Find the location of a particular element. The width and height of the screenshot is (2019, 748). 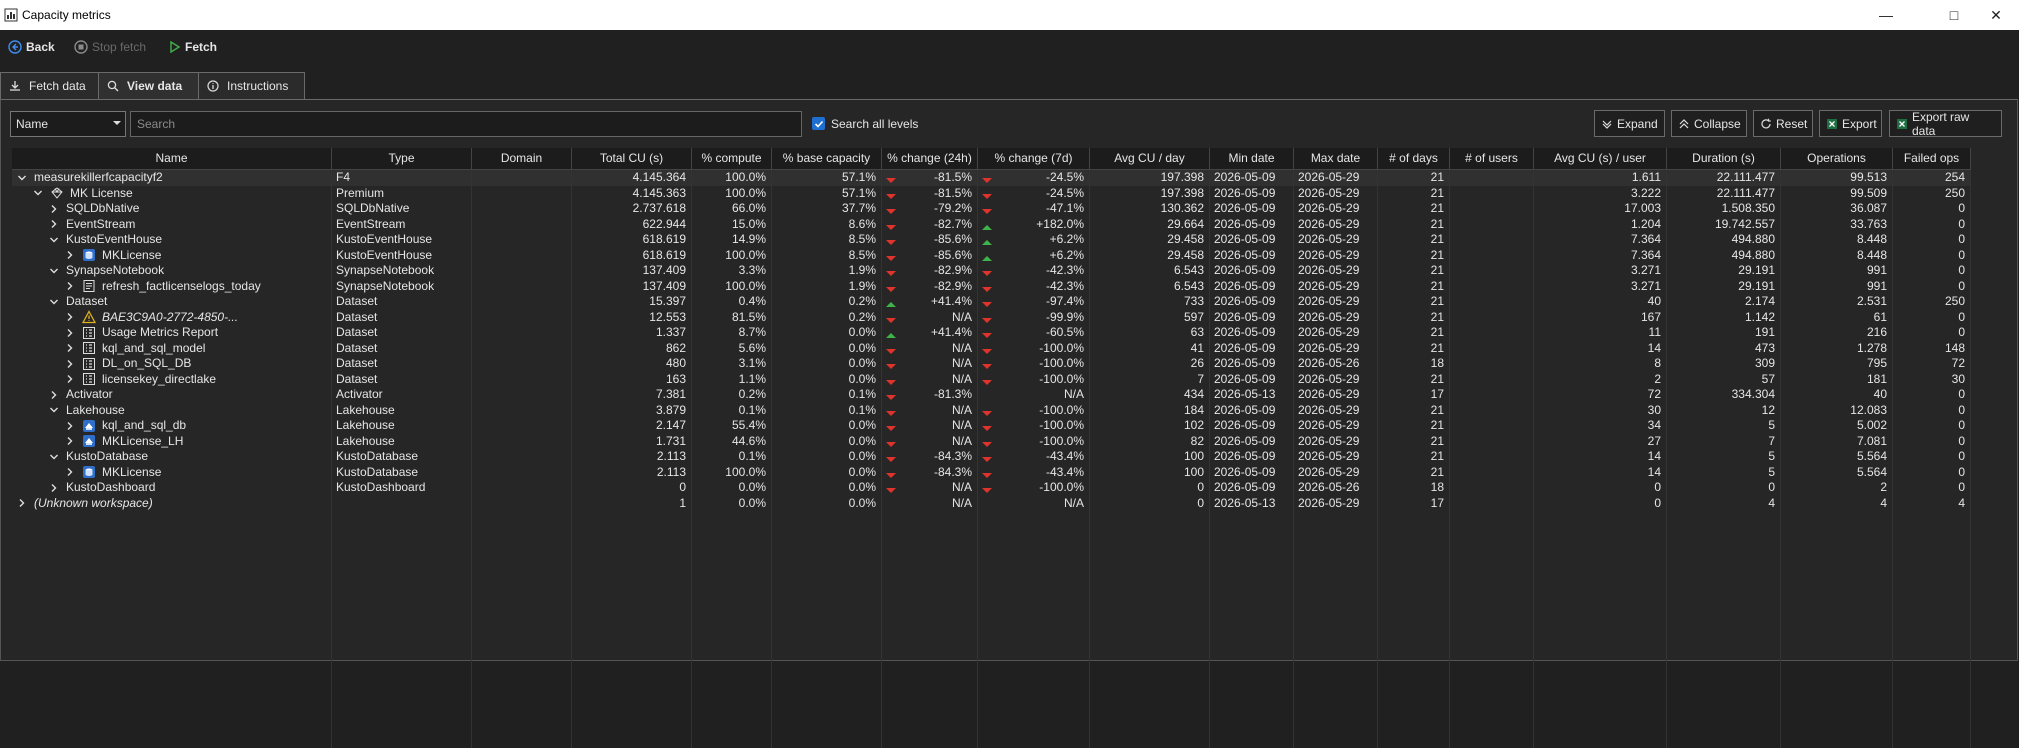

header-avg-cu-per-user-column: Avg CU (s) / user is located at coordinates (1600, 159).